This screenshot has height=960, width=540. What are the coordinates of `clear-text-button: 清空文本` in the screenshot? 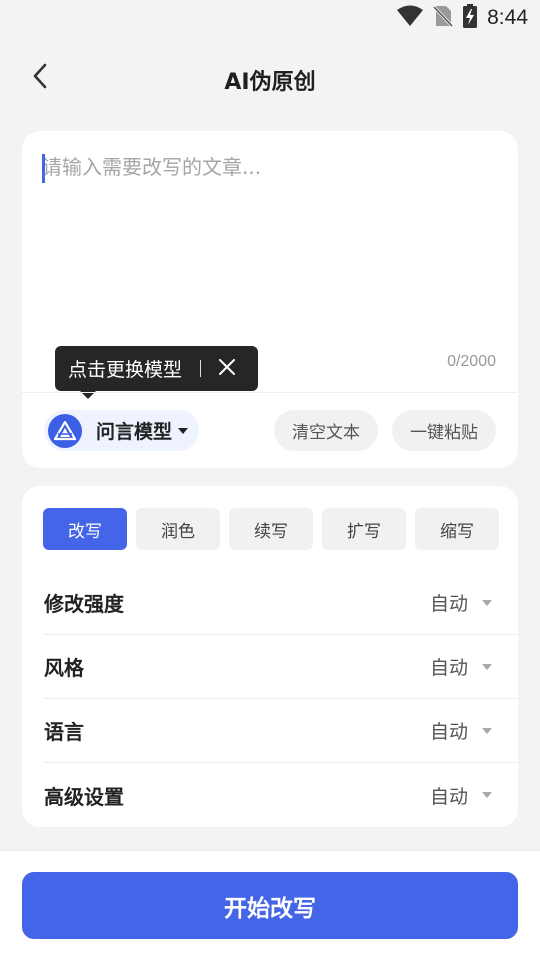 It's located at (326, 430).